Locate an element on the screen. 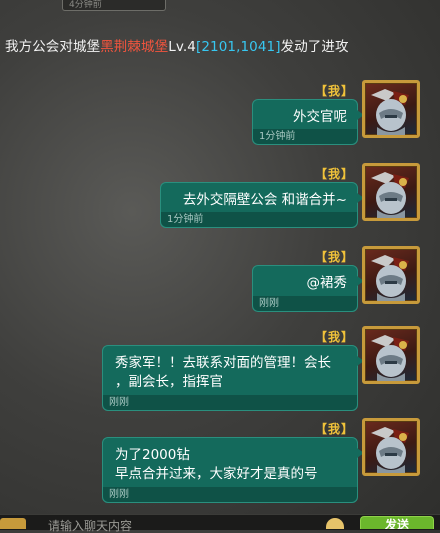 Image resolution: width=440 pixels, height=533 pixels. castle-coords-link: [2101,1041] is located at coordinates (238, 47).